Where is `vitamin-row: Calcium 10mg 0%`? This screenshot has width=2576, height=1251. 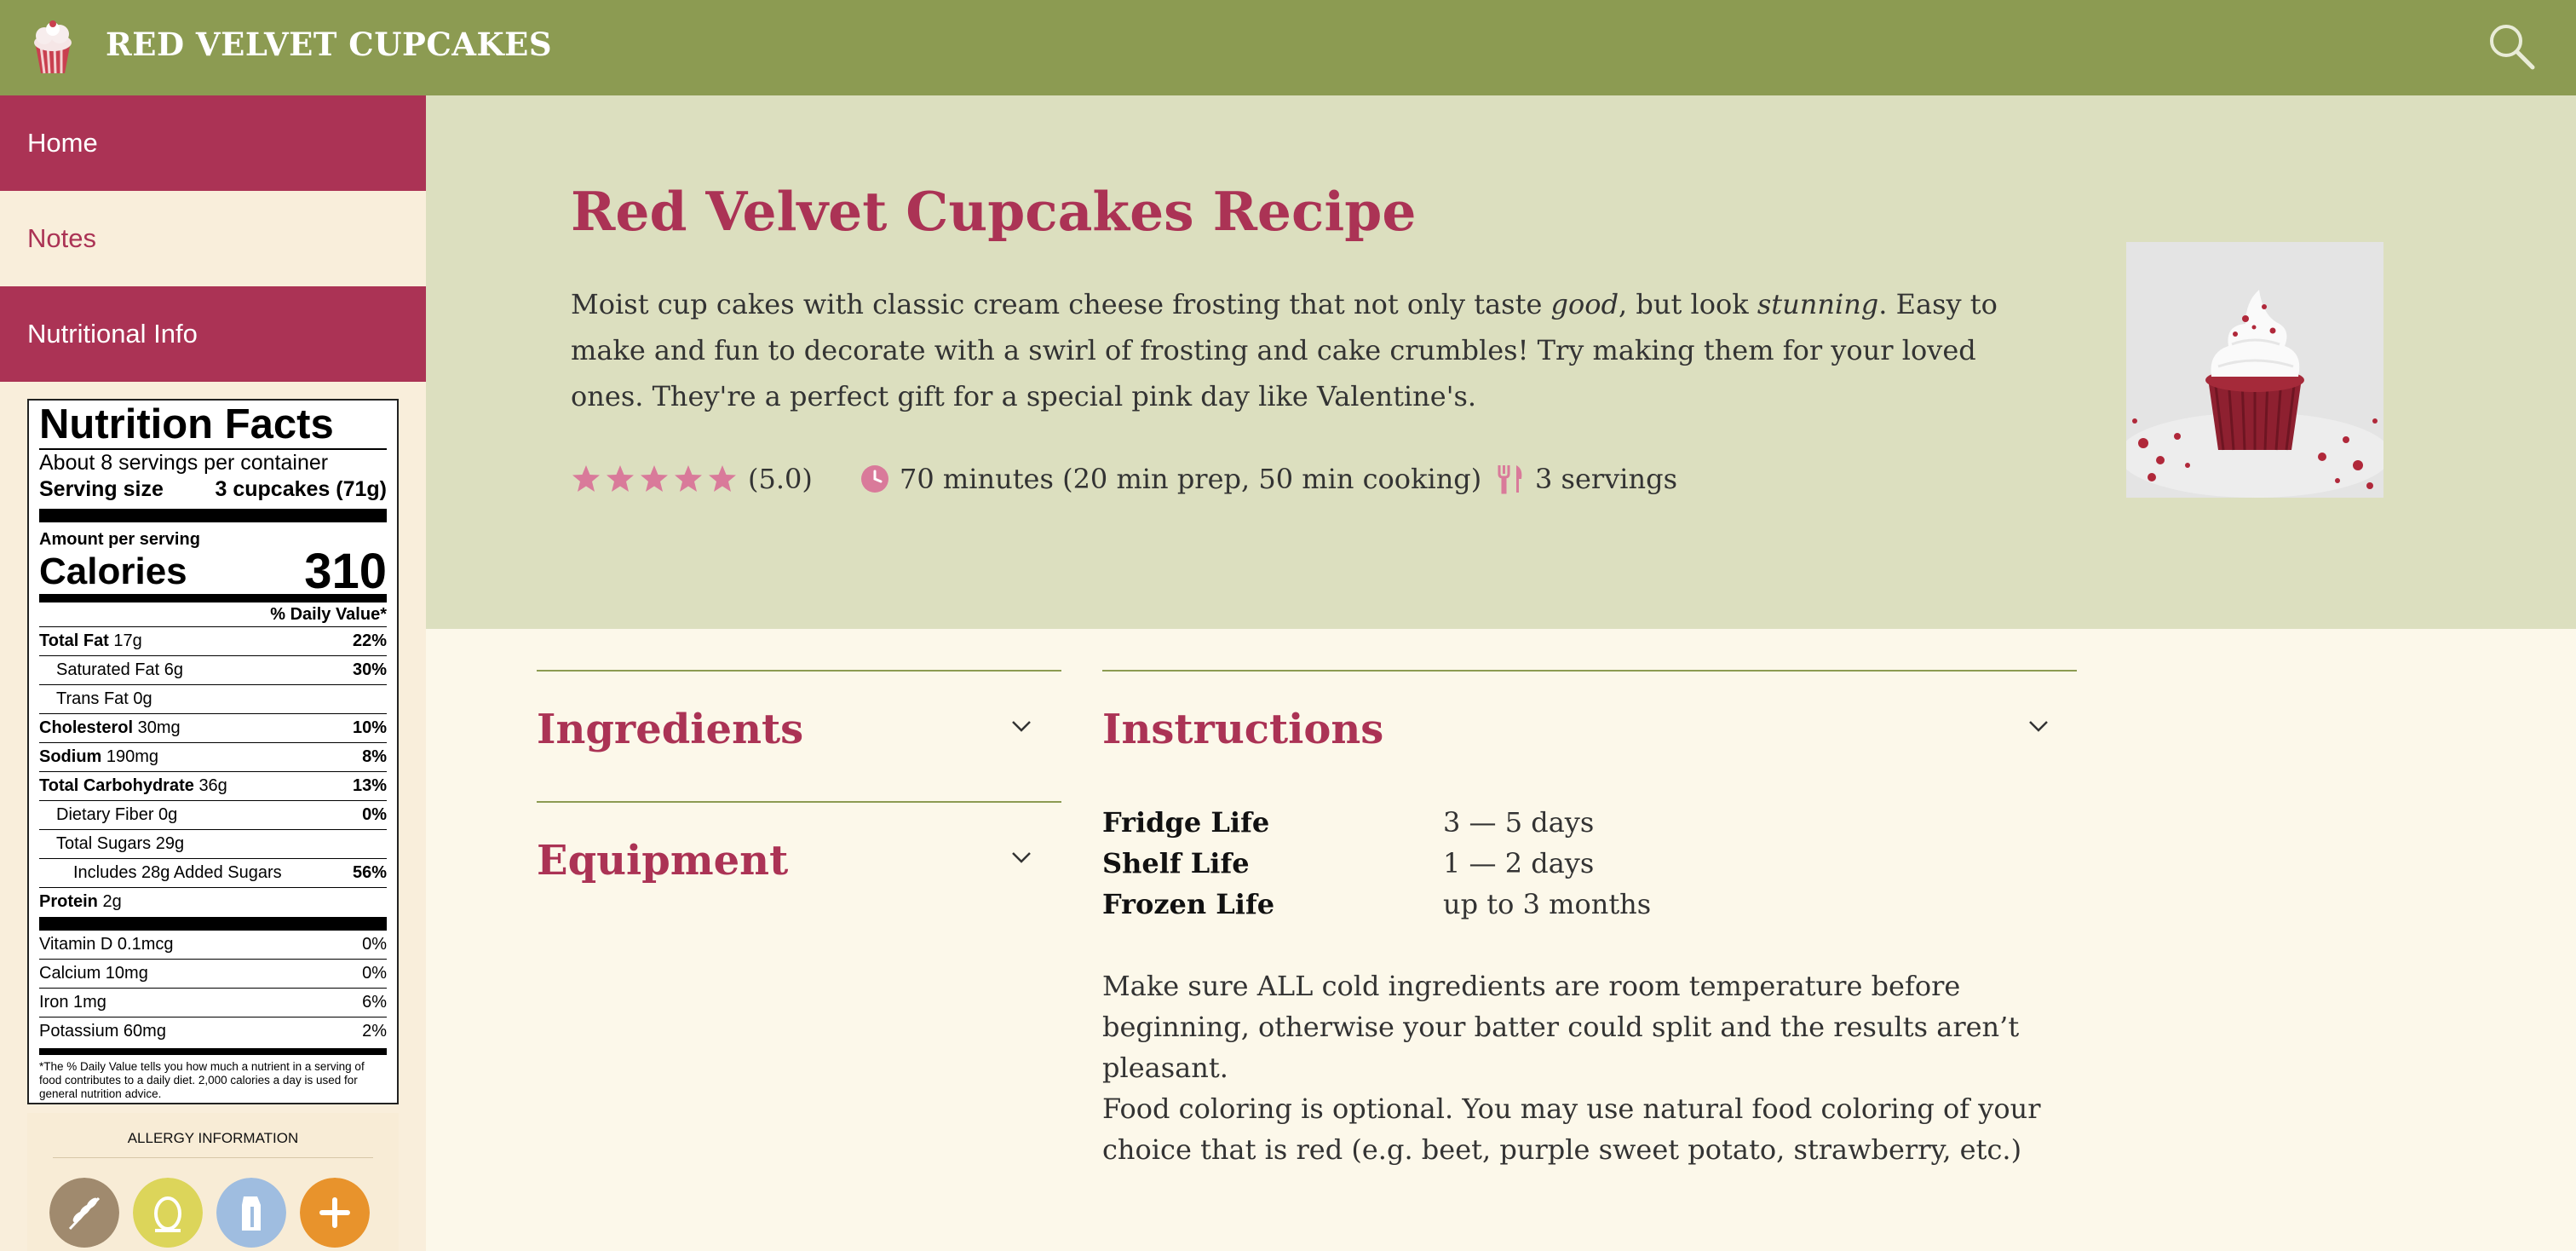 vitamin-row: Calcium 10mg 0% is located at coordinates (213, 974).